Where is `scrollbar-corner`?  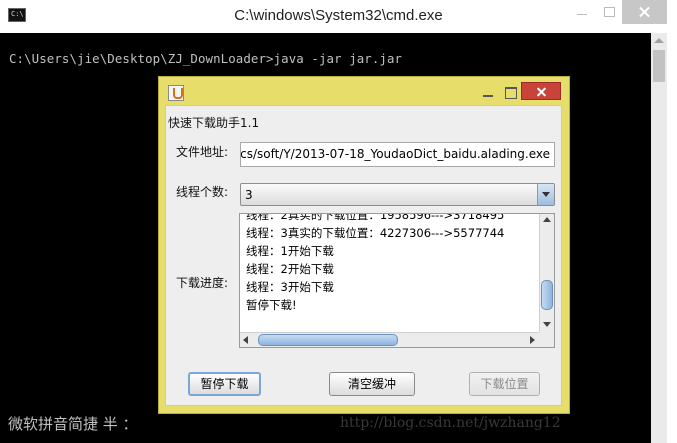 scrollbar-corner is located at coordinates (546, 339).